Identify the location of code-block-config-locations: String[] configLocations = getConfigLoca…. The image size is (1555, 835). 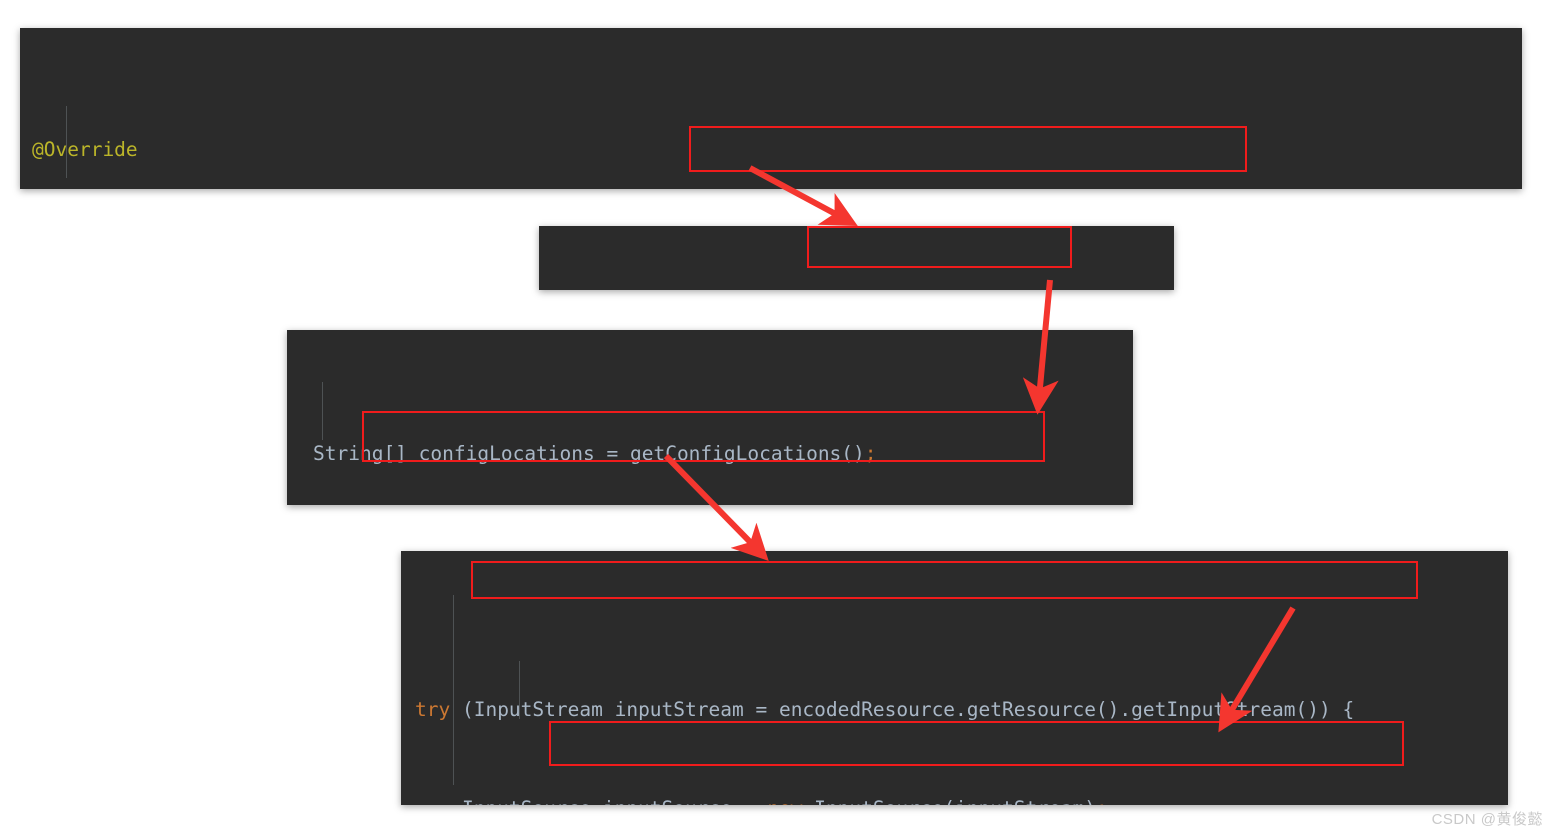
(710, 417).